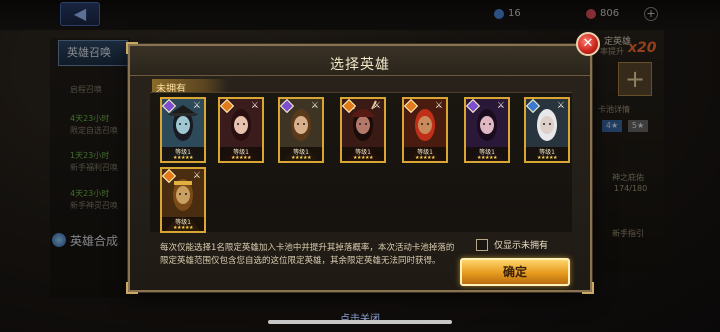 The image size is (720, 332). I want to click on filter-not-owned: 仅显示未拥有, so click(512, 244).